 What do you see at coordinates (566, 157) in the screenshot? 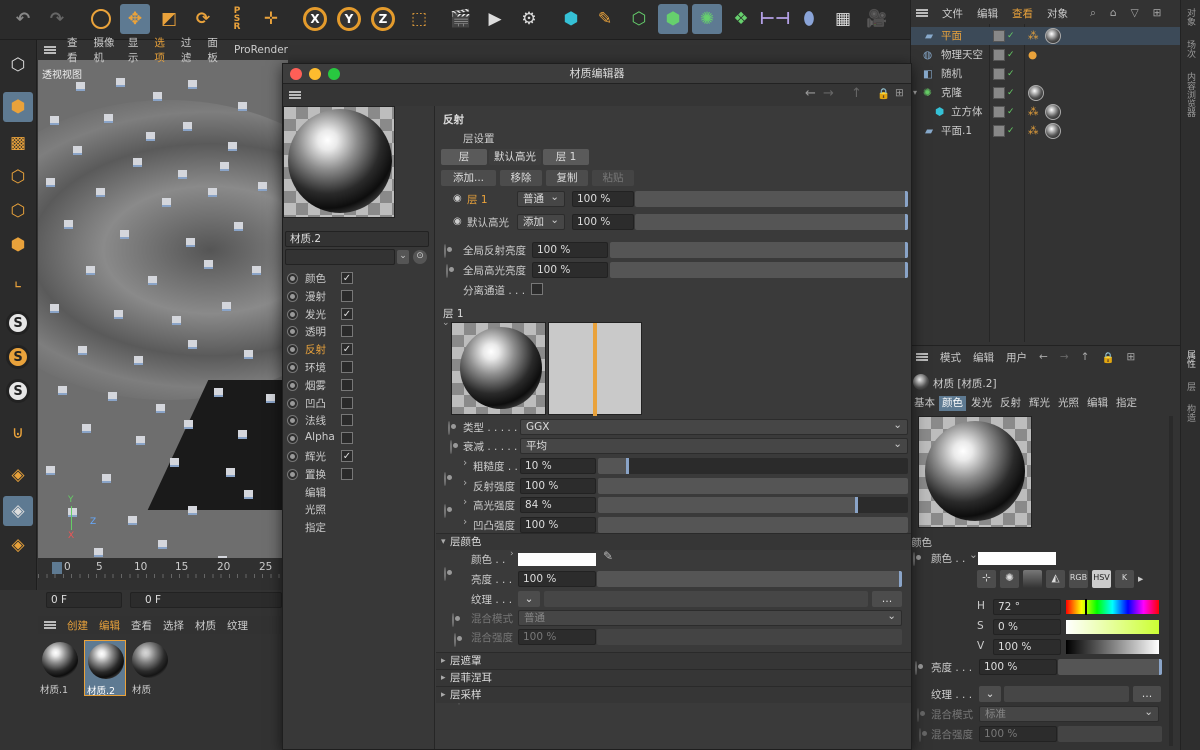
I see `layer1-tab: 层 1` at bounding box center [566, 157].